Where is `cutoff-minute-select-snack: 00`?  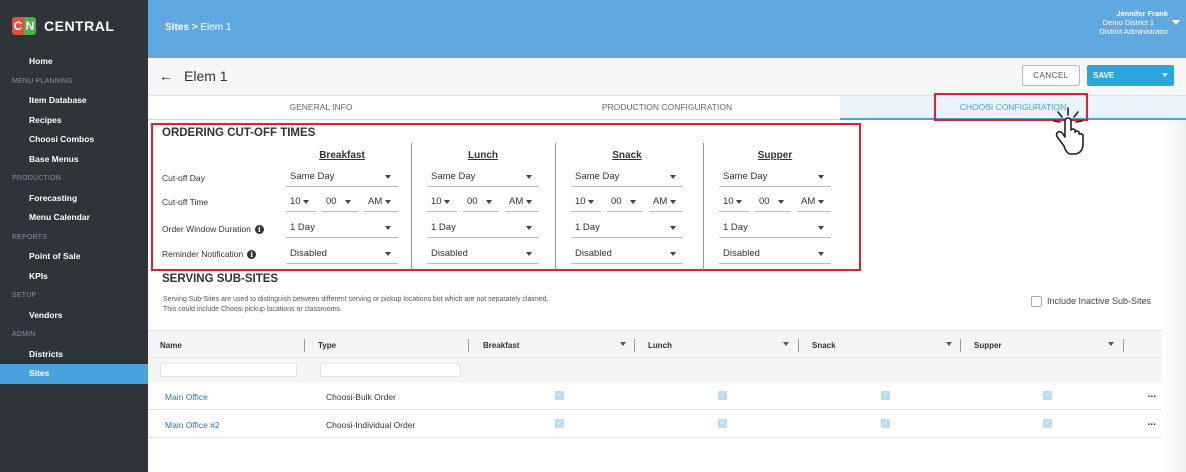 cutoff-minute-select-snack: 00 is located at coordinates (625, 202).